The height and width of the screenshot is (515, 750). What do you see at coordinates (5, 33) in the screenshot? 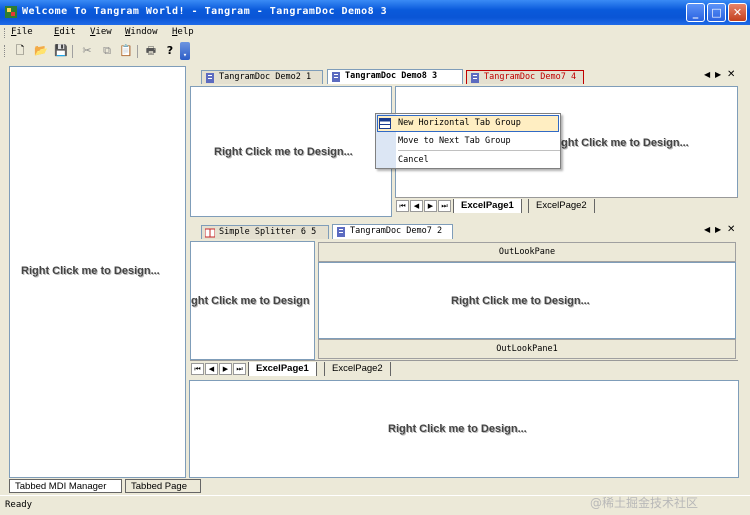
I see `menu-grip` at bounding box center [5, 33].